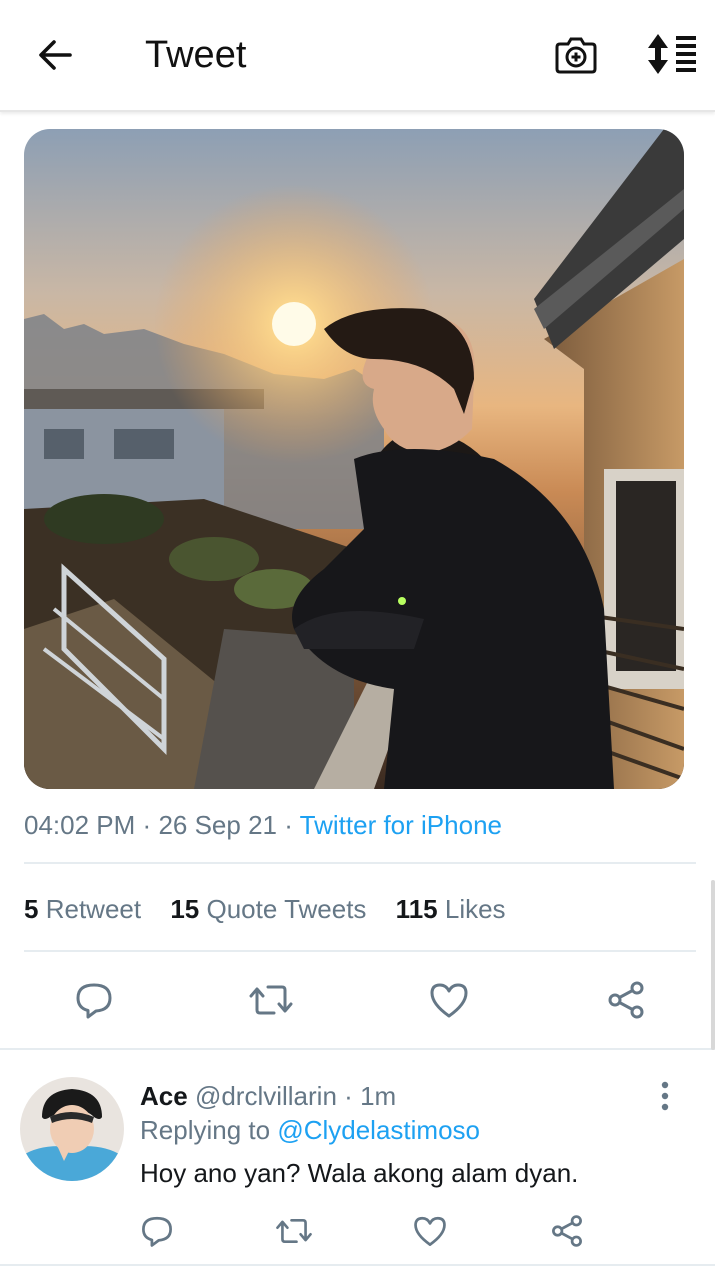 This screenshot has height=1268, width=715. I want to click on reply-header: Ace @drclvillarin · 1m, so click(268, 1096).